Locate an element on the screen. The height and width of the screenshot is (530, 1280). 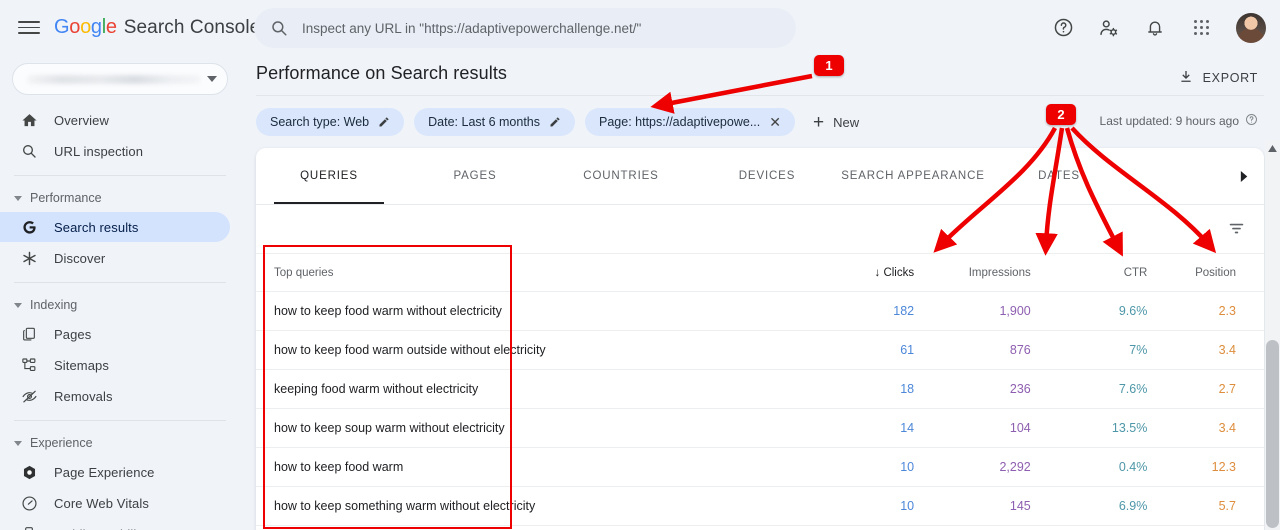
account-settings-icon is located at coordinates (1109, 28).